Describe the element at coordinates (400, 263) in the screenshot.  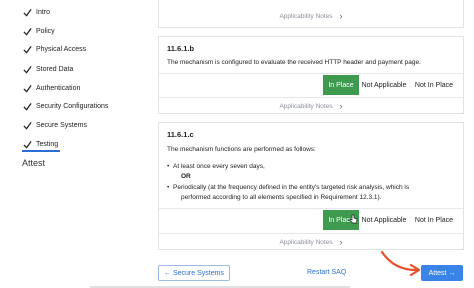
I see `annotation-arrow-icon` at that location.